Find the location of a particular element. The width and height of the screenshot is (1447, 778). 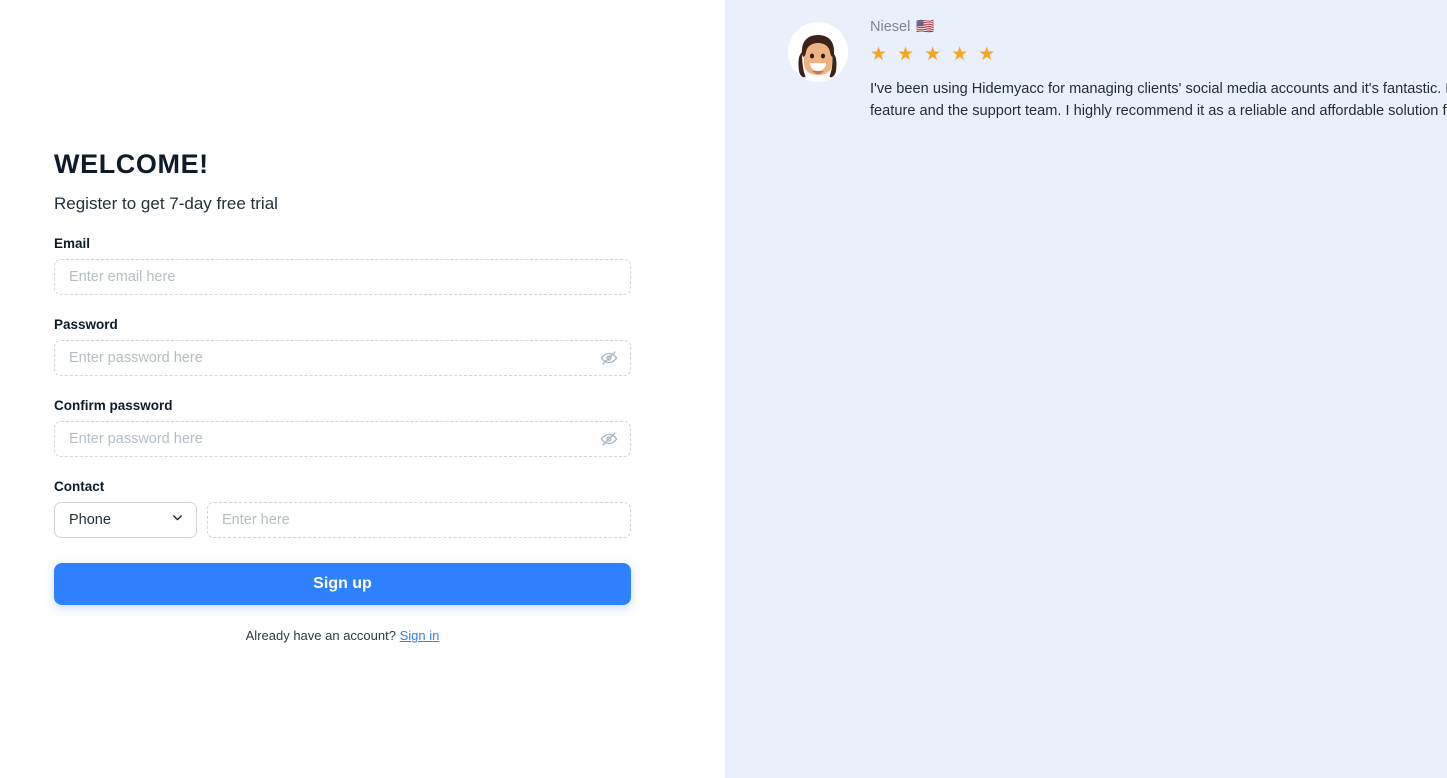

password-input-shell is located at coordinates (342, 358).